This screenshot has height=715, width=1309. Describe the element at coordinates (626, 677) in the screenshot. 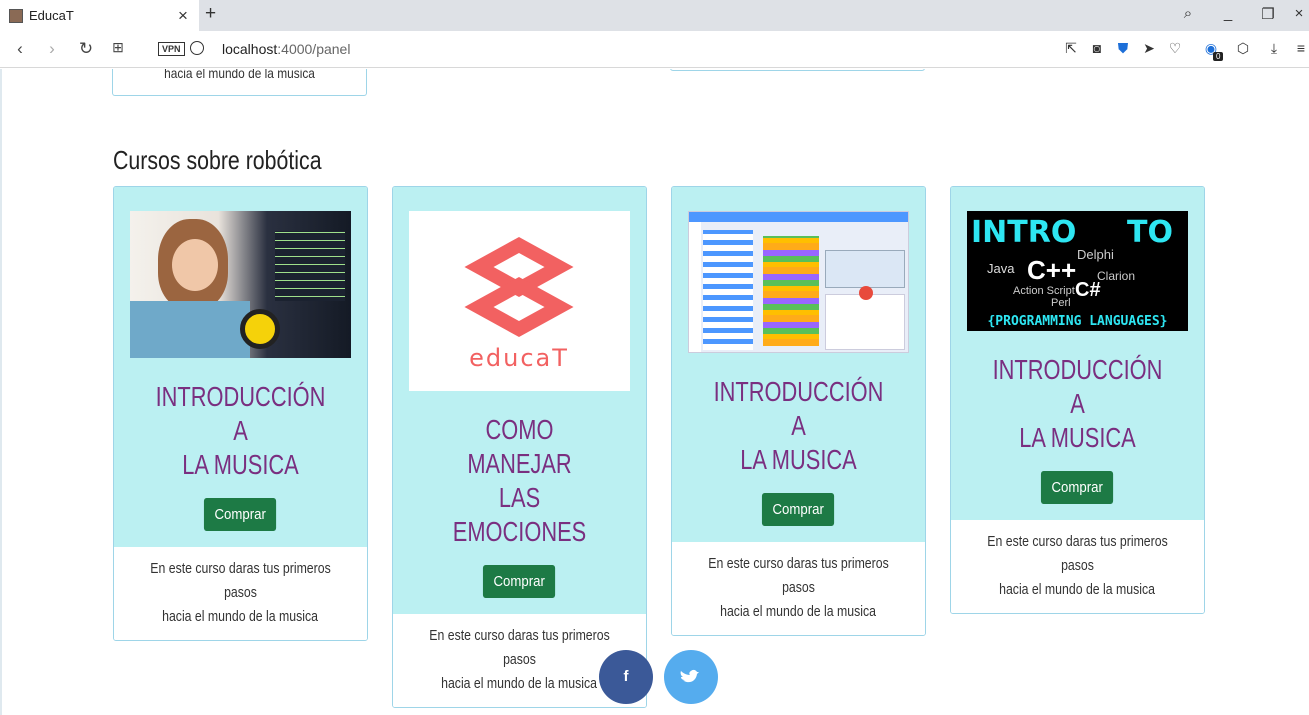

I see `facebook-icon: f` at that location.